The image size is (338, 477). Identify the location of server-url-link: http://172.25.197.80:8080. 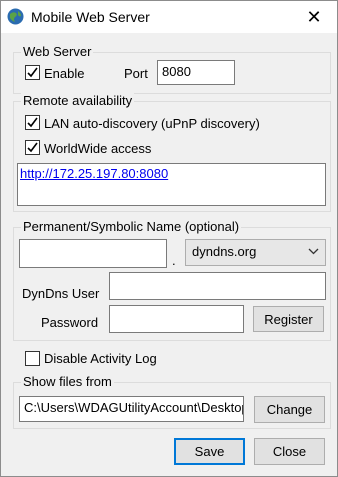
(94, 173).